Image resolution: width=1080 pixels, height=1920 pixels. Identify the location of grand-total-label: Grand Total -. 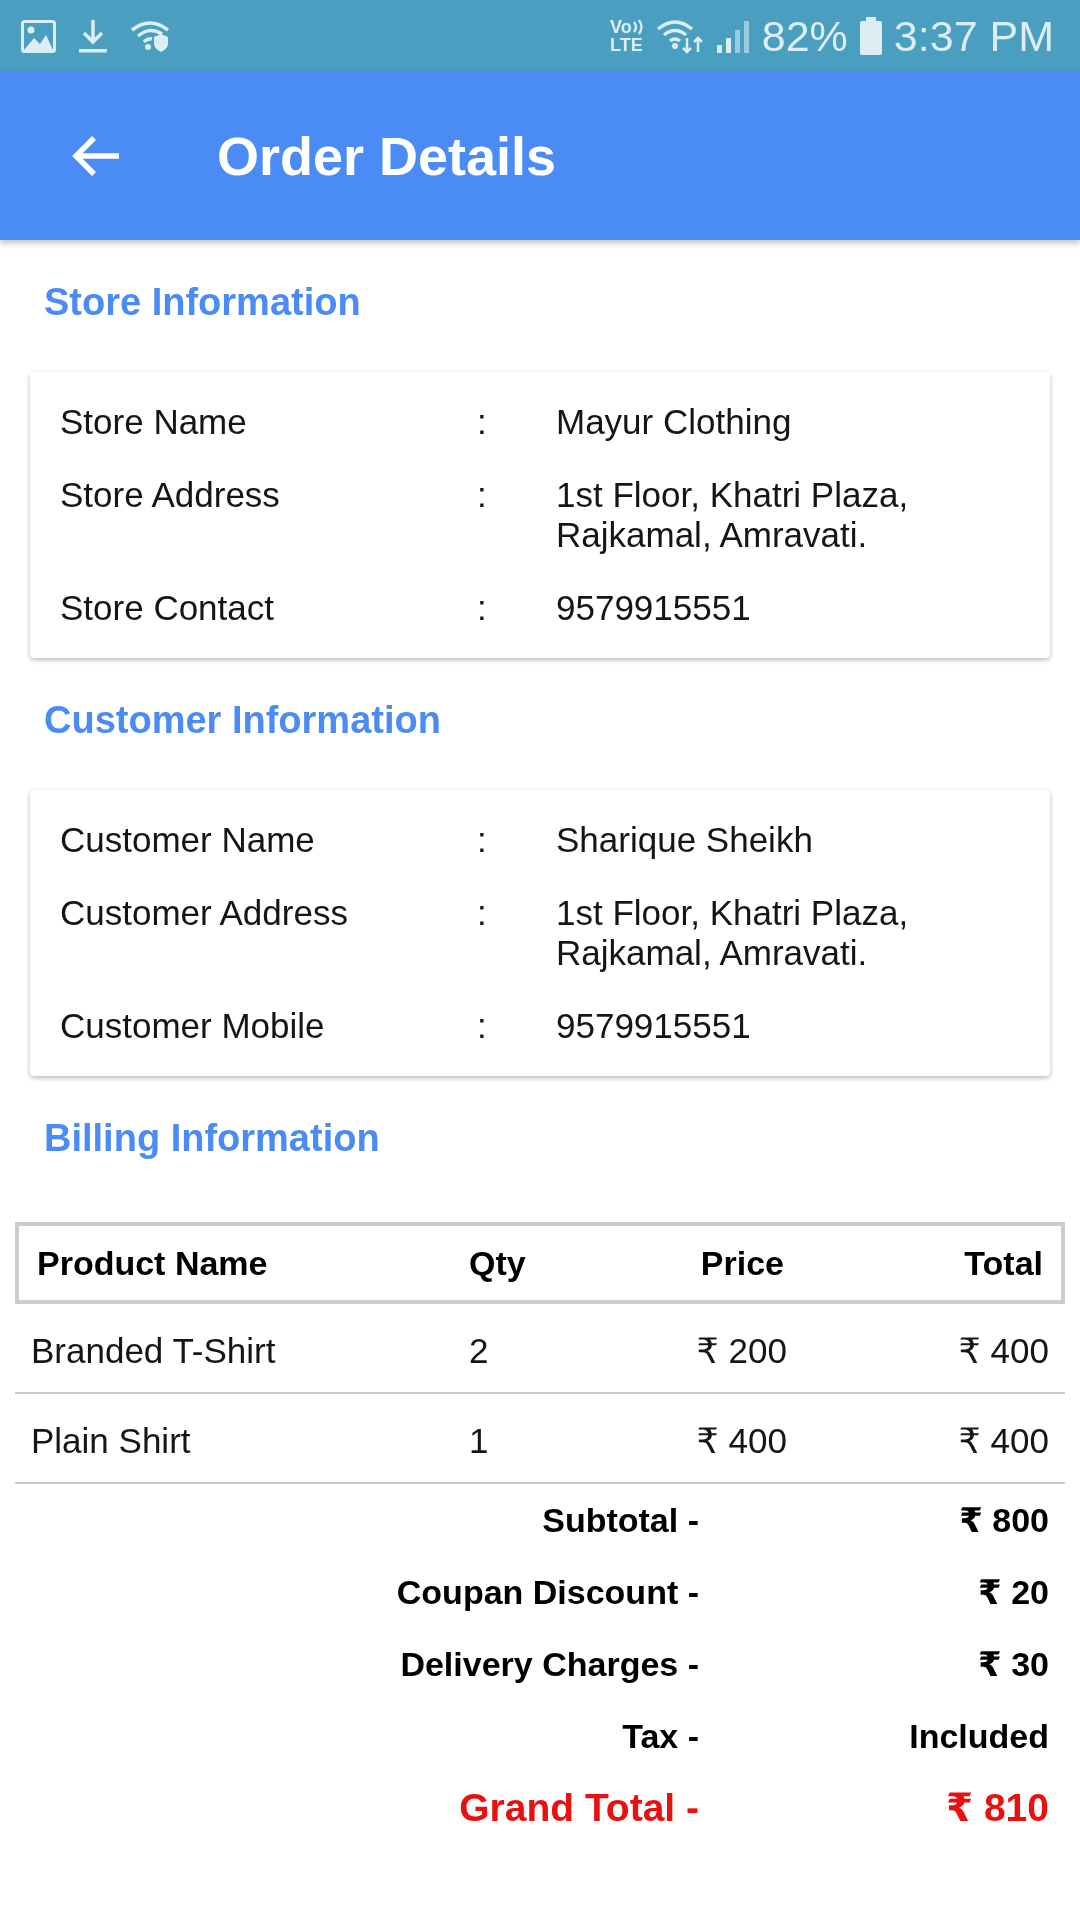
(579, 1808).